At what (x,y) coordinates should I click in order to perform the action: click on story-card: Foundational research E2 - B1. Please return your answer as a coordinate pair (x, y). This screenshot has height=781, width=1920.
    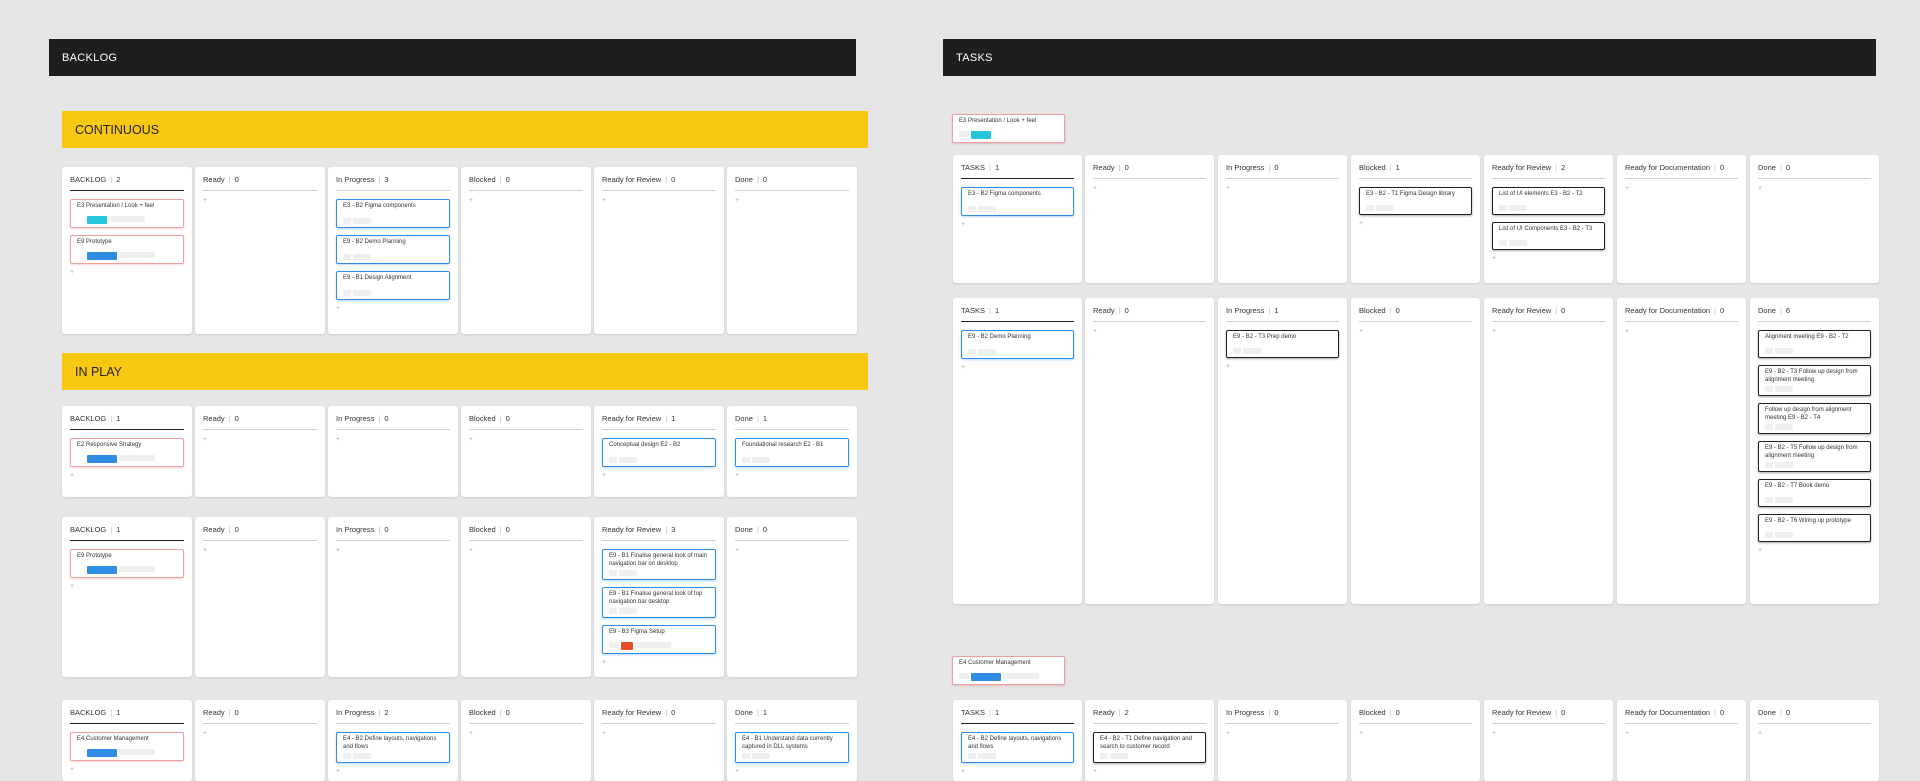
    Looking at the image, I should click on (792, 452).